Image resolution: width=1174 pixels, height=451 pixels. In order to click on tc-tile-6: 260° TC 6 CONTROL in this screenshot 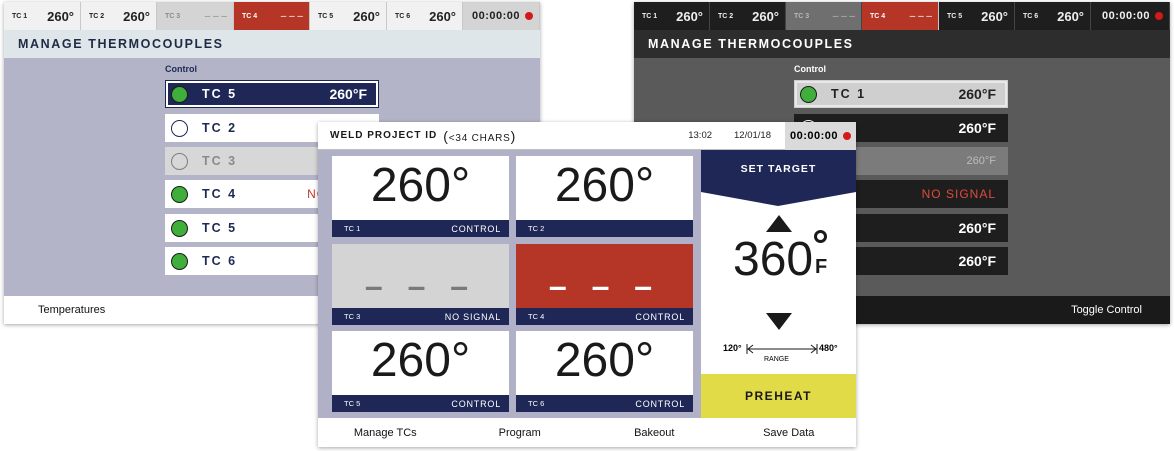, I will do `click(604, 371)`.